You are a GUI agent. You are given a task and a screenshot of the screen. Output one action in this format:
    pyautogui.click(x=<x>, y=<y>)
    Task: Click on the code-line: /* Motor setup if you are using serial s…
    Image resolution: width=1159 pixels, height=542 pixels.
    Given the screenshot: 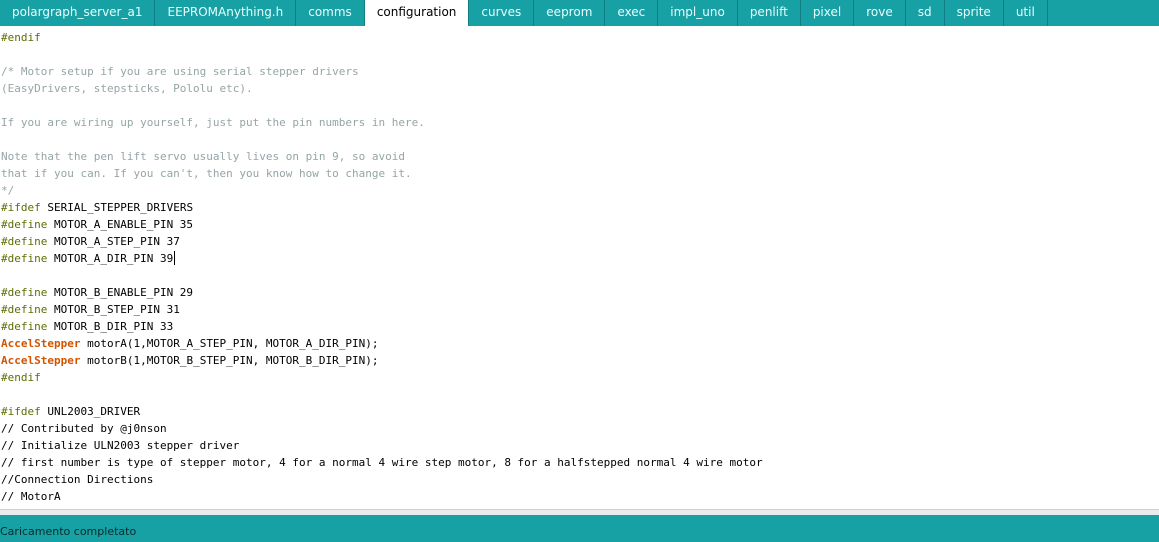 What is the action you would take?
    pyautogui.click(x=580, y=71)
    